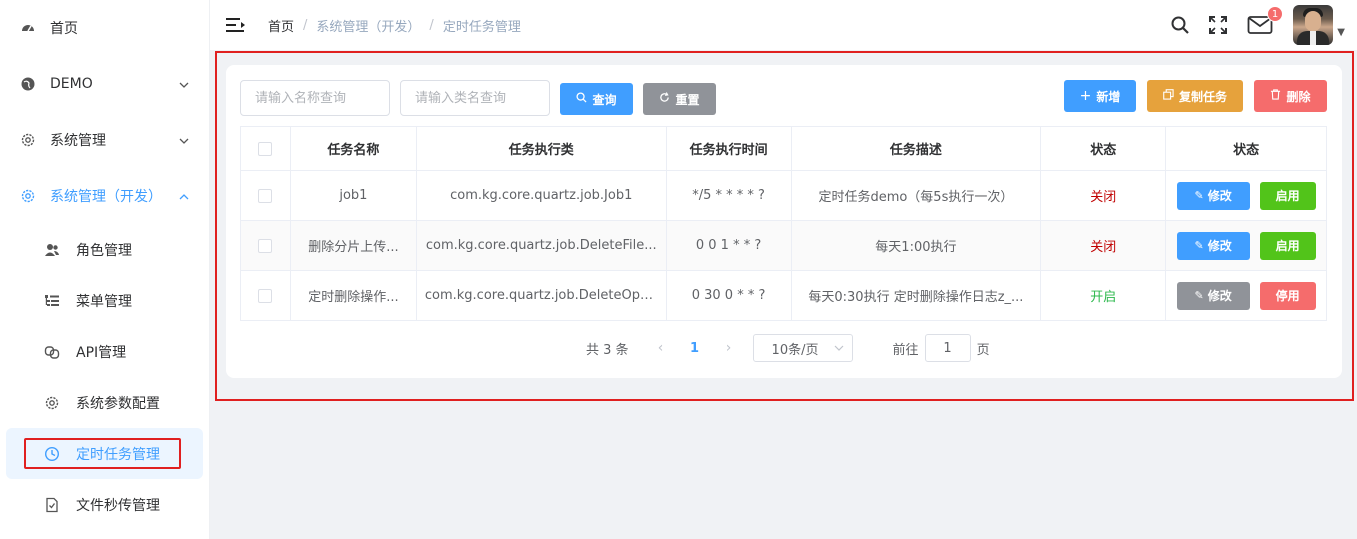 Image resolution: width=1357 pixels, height=539 pixels. I want to click on sidebar-item-scheduled-tasks: 定时任务管理, so click(104, 453).